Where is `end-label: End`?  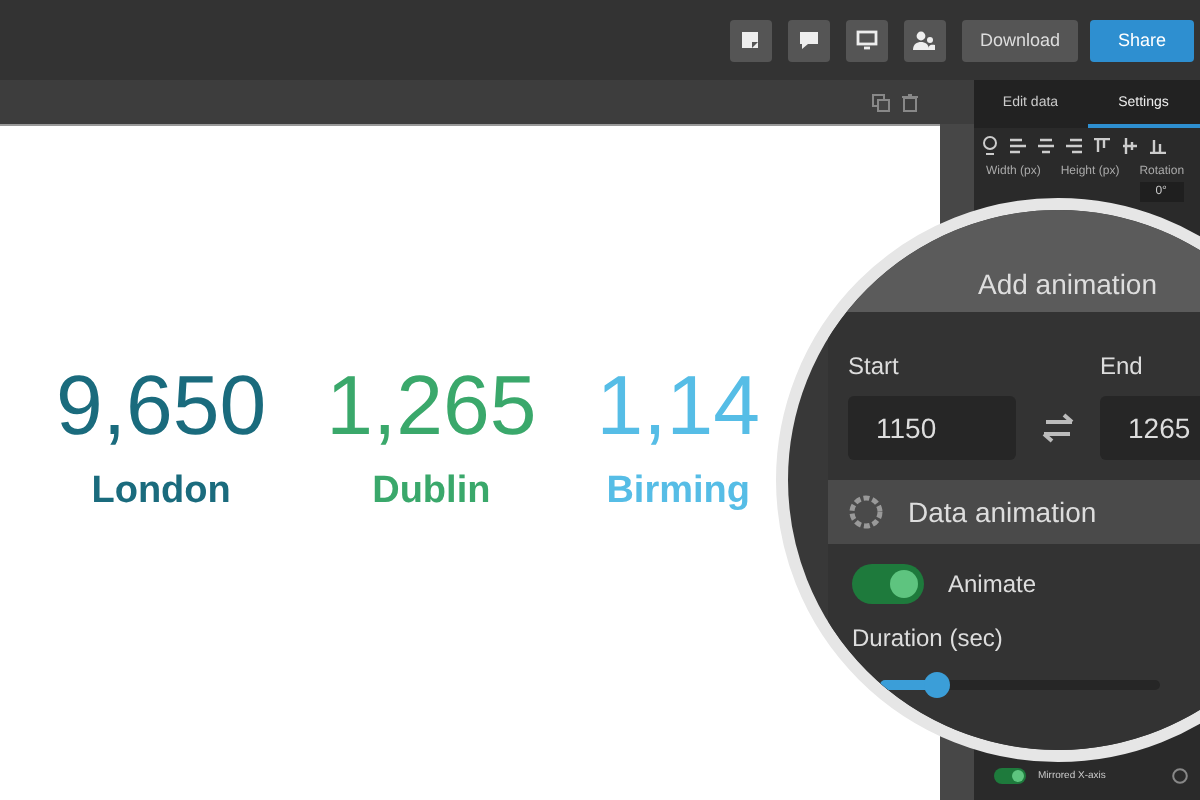
end-label: End is located at coordinates (1122, 366).